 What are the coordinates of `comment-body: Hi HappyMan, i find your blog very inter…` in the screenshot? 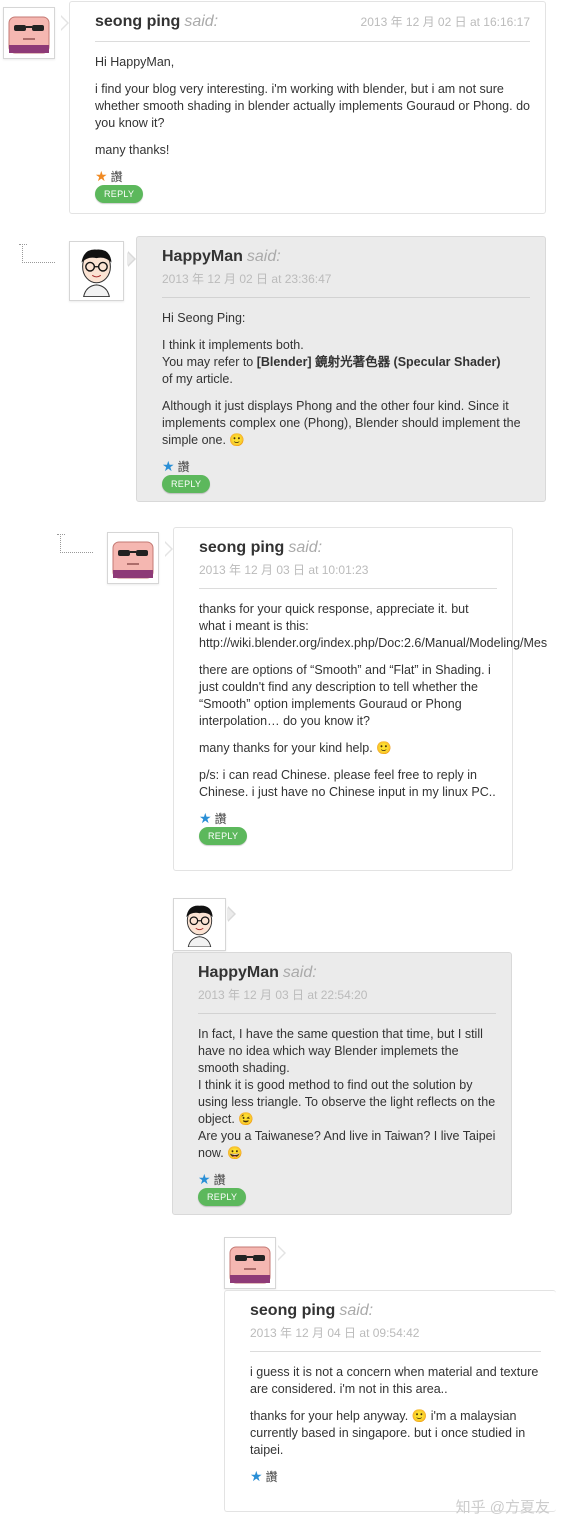 It's located at (312, 106).